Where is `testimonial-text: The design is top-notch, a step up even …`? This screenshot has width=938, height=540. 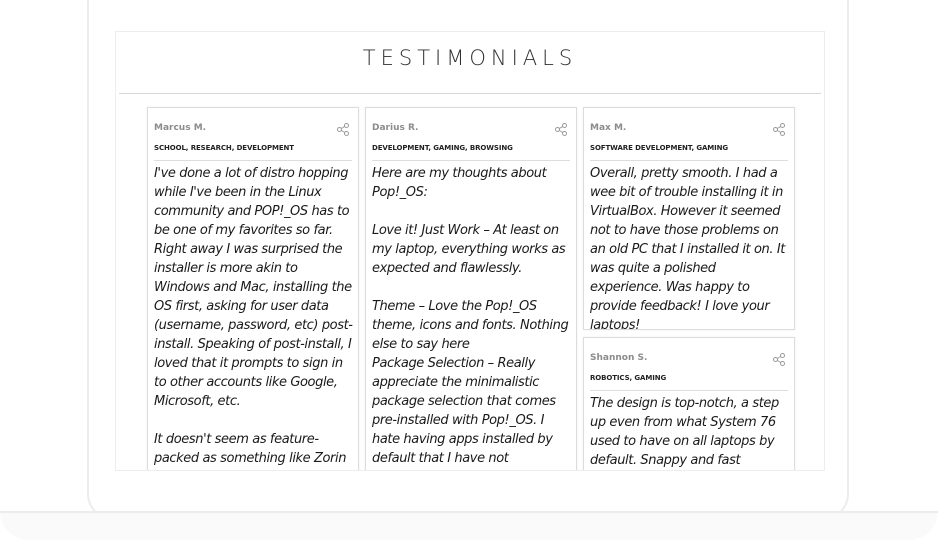 testimonial-text: The design is top-notch, a step up even … is located at coordinates (689, 432).